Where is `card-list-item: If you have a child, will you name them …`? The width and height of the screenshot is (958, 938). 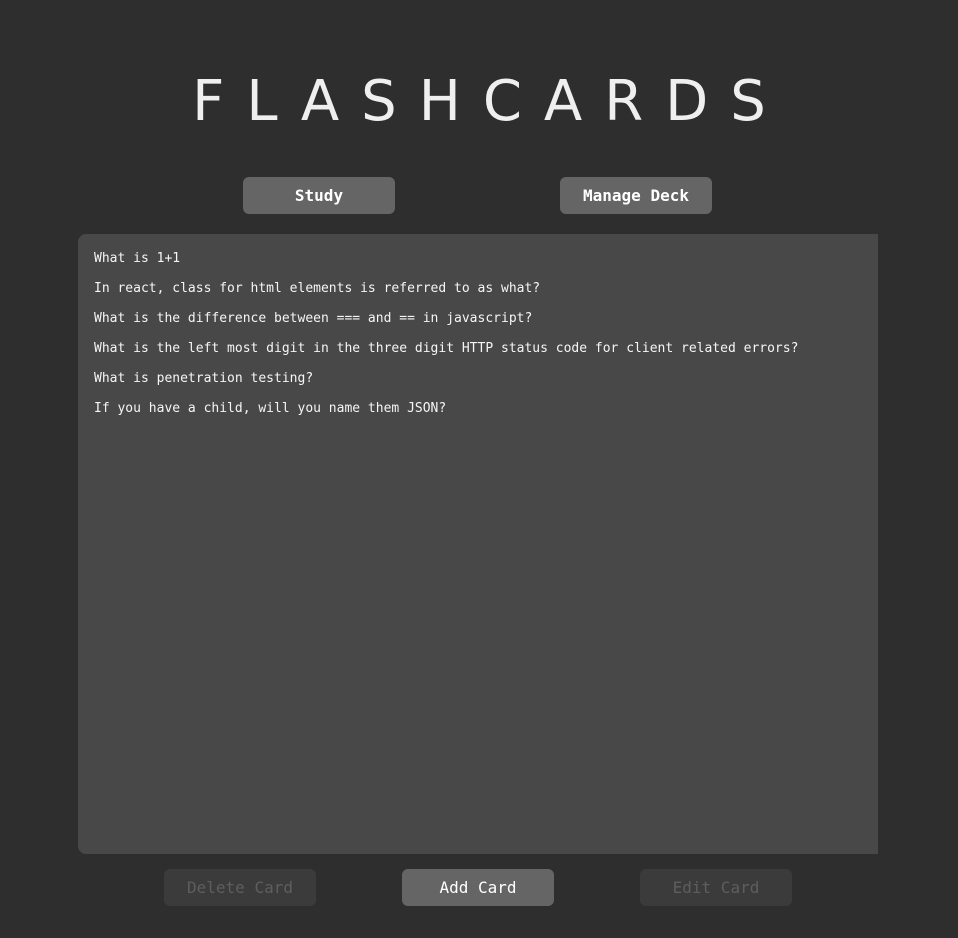 card-list-item: If you have a child, will you name them … is located at coordinates (478, 414).